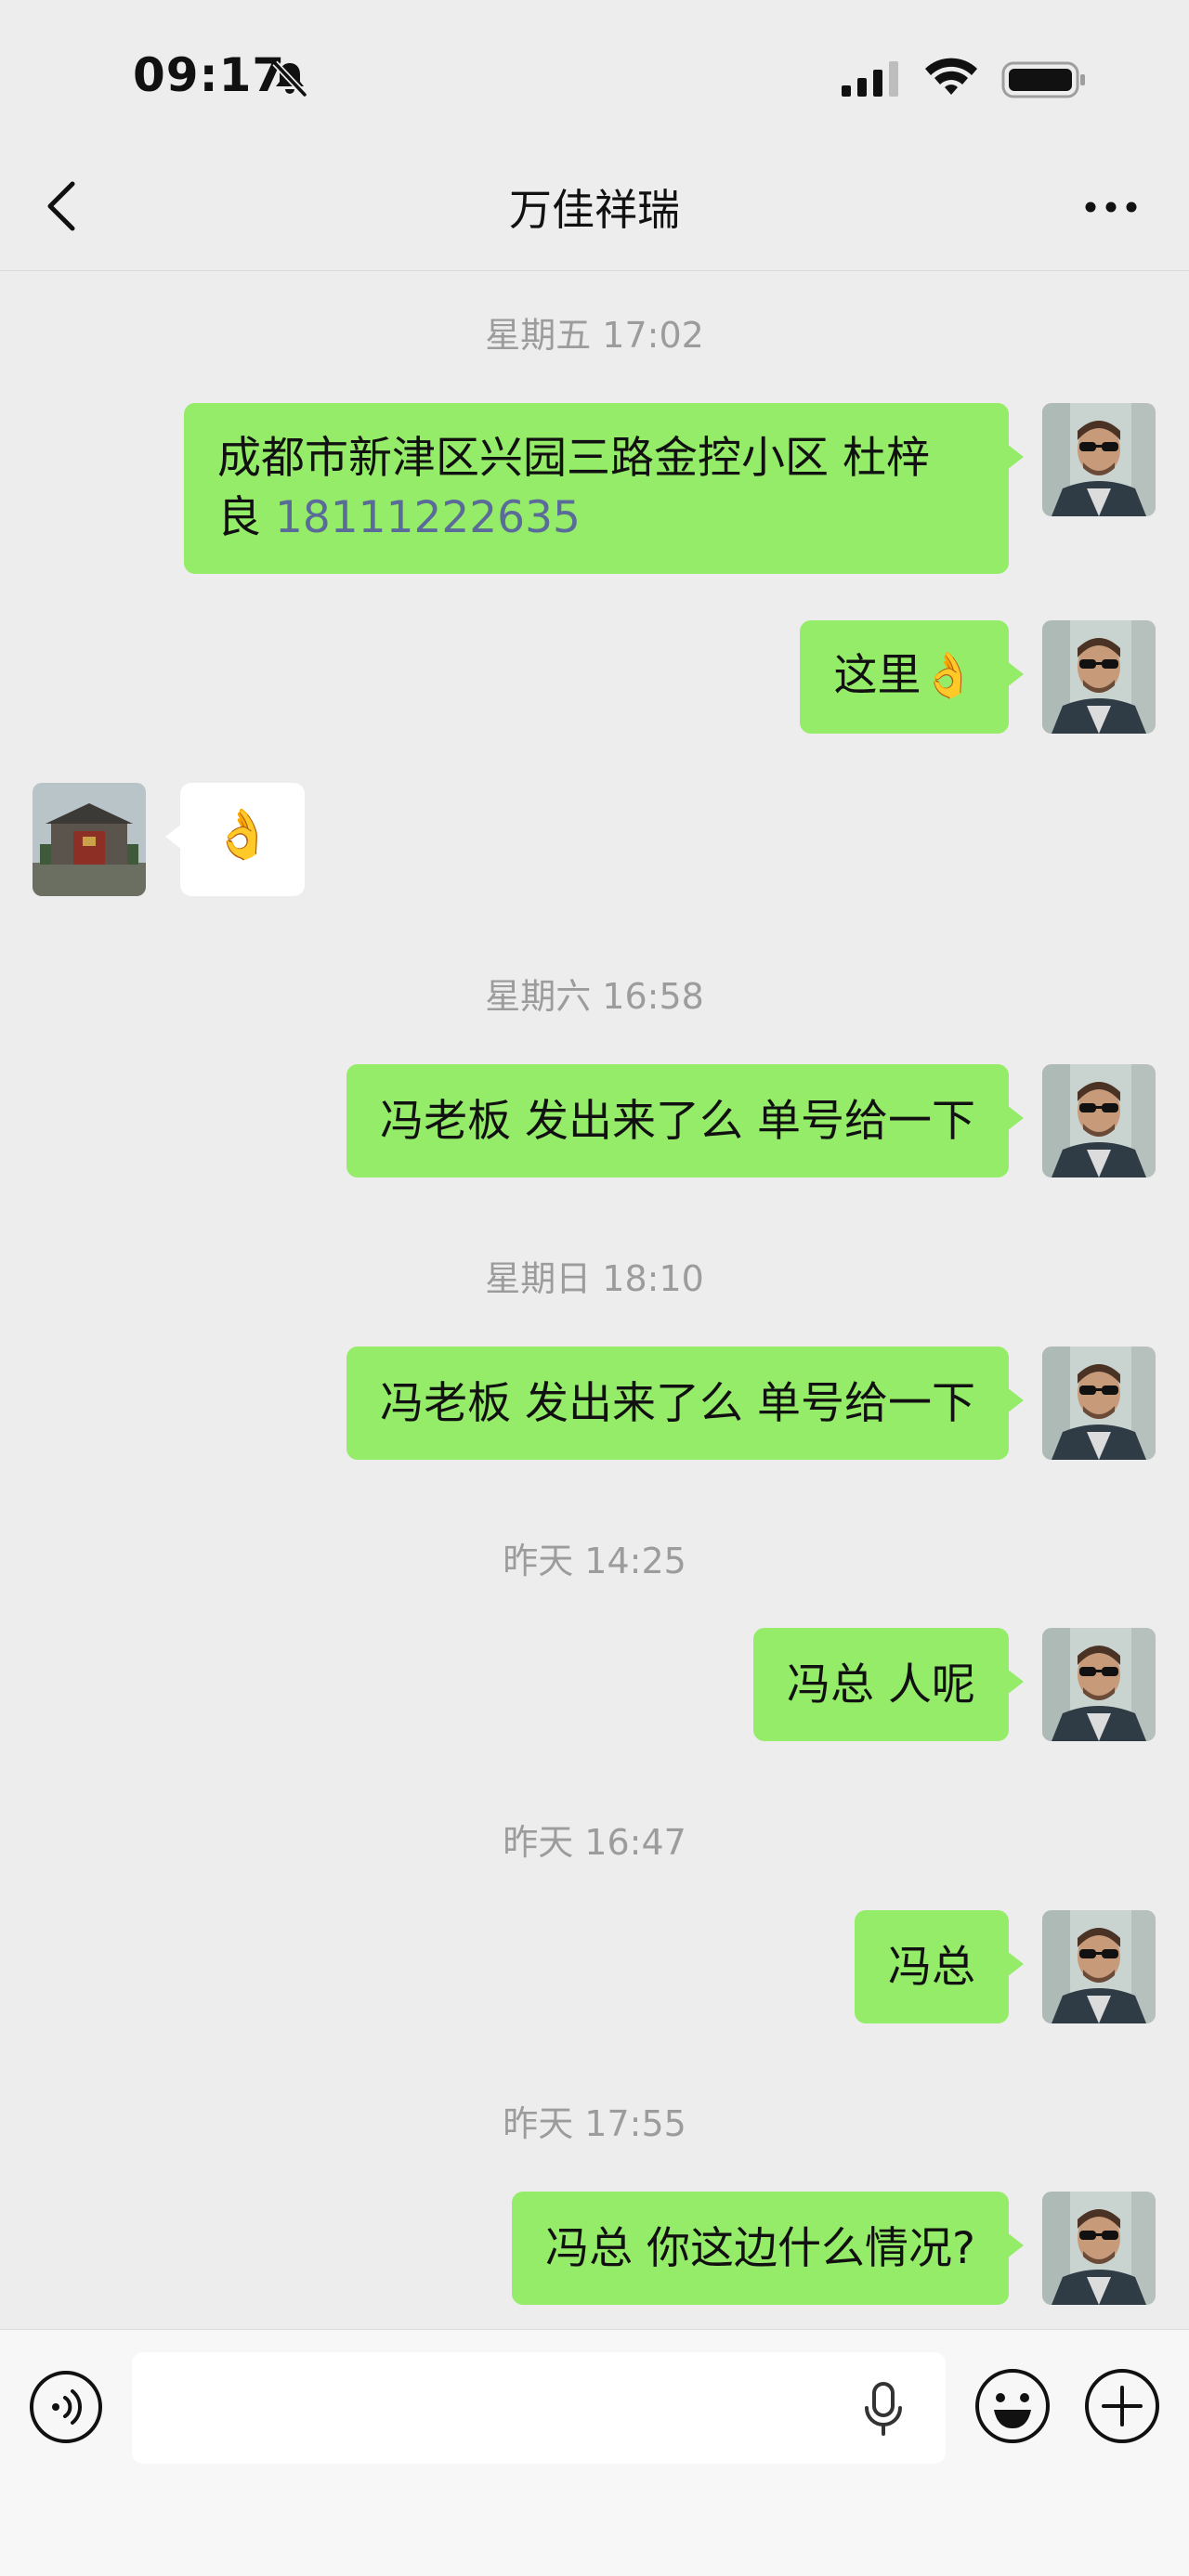  Describe the element at coordinates (877, 675) in the screenshot. I see `message-text: 这里` at that location.